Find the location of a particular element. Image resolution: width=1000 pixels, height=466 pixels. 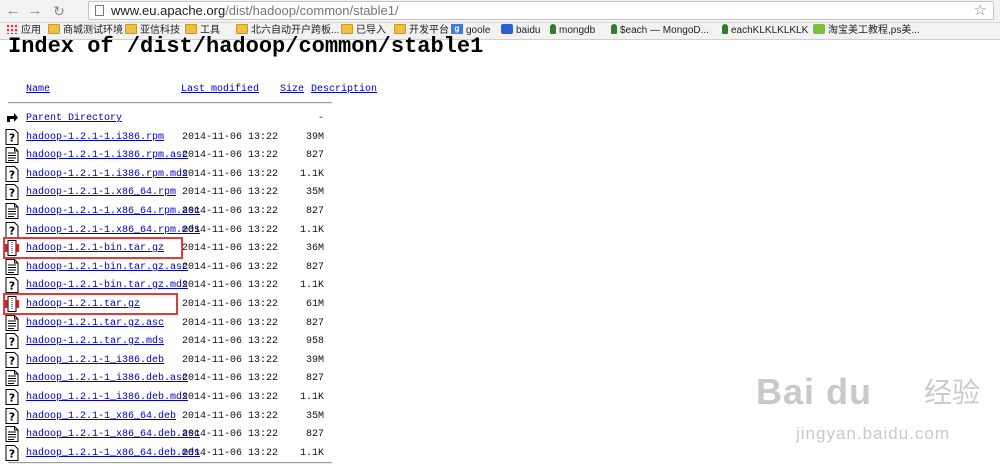

reload-button: ↻ is located at coordinates (59, 11).